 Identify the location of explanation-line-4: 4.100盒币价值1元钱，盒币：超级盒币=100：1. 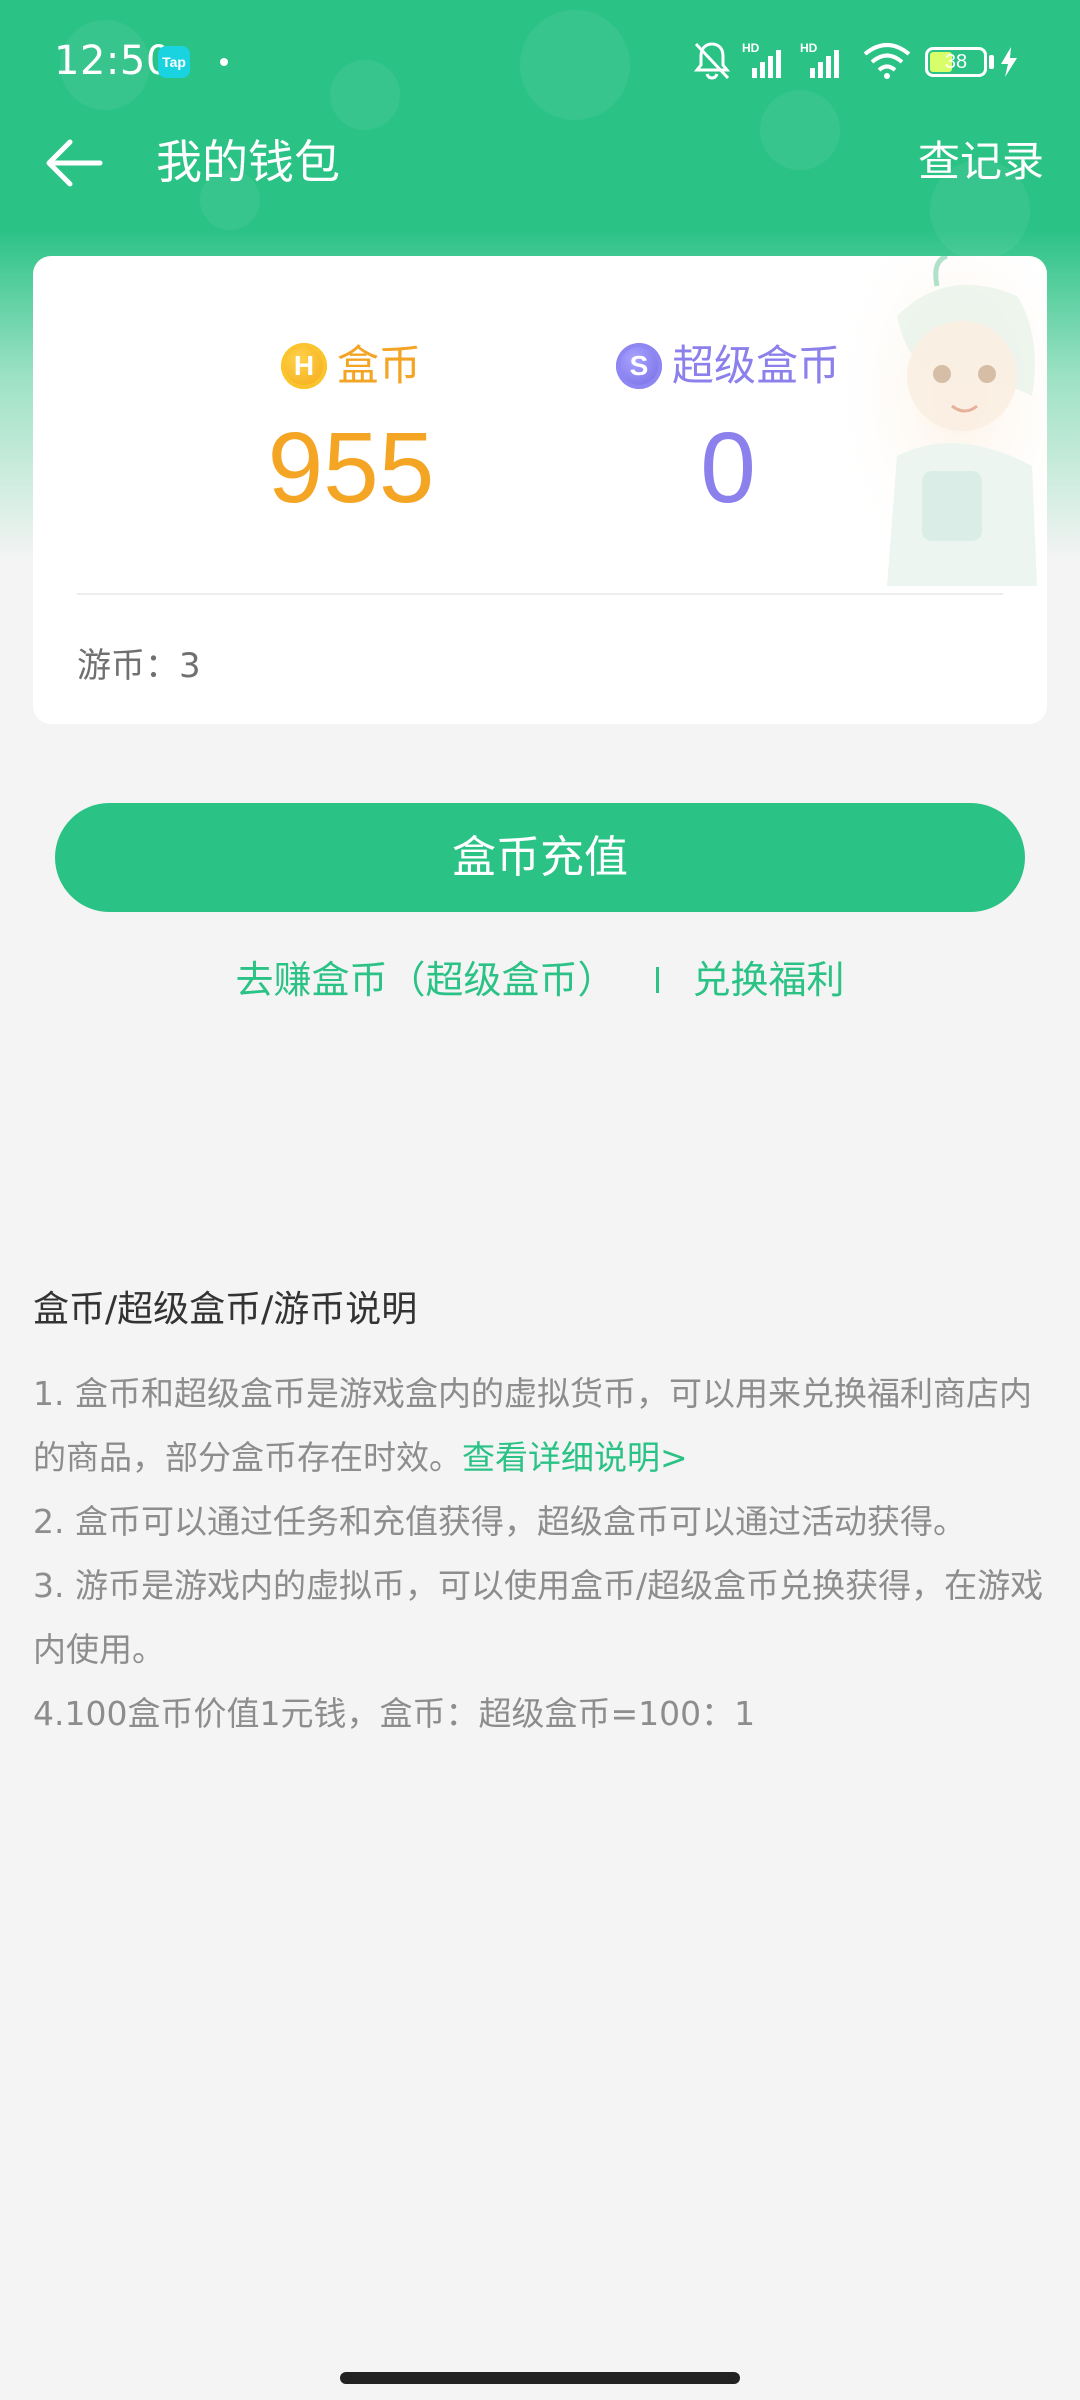
(394, 1713).